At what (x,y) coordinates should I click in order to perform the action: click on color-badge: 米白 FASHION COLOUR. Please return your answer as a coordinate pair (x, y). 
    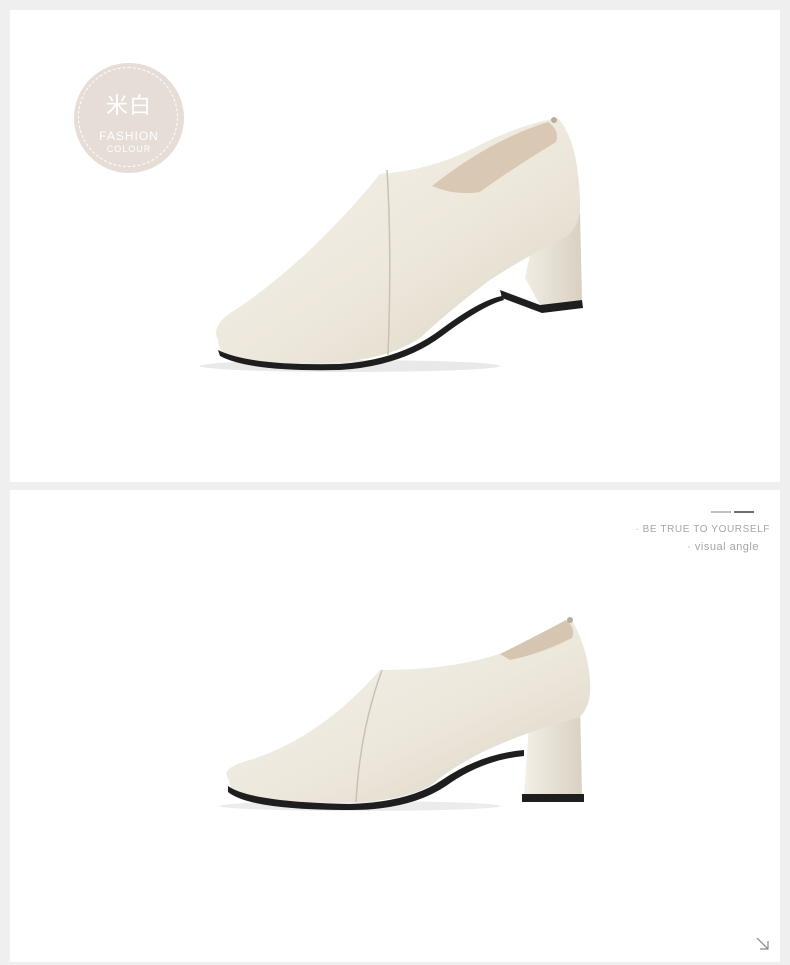
    Looking at the image, I should click on (129, 118).